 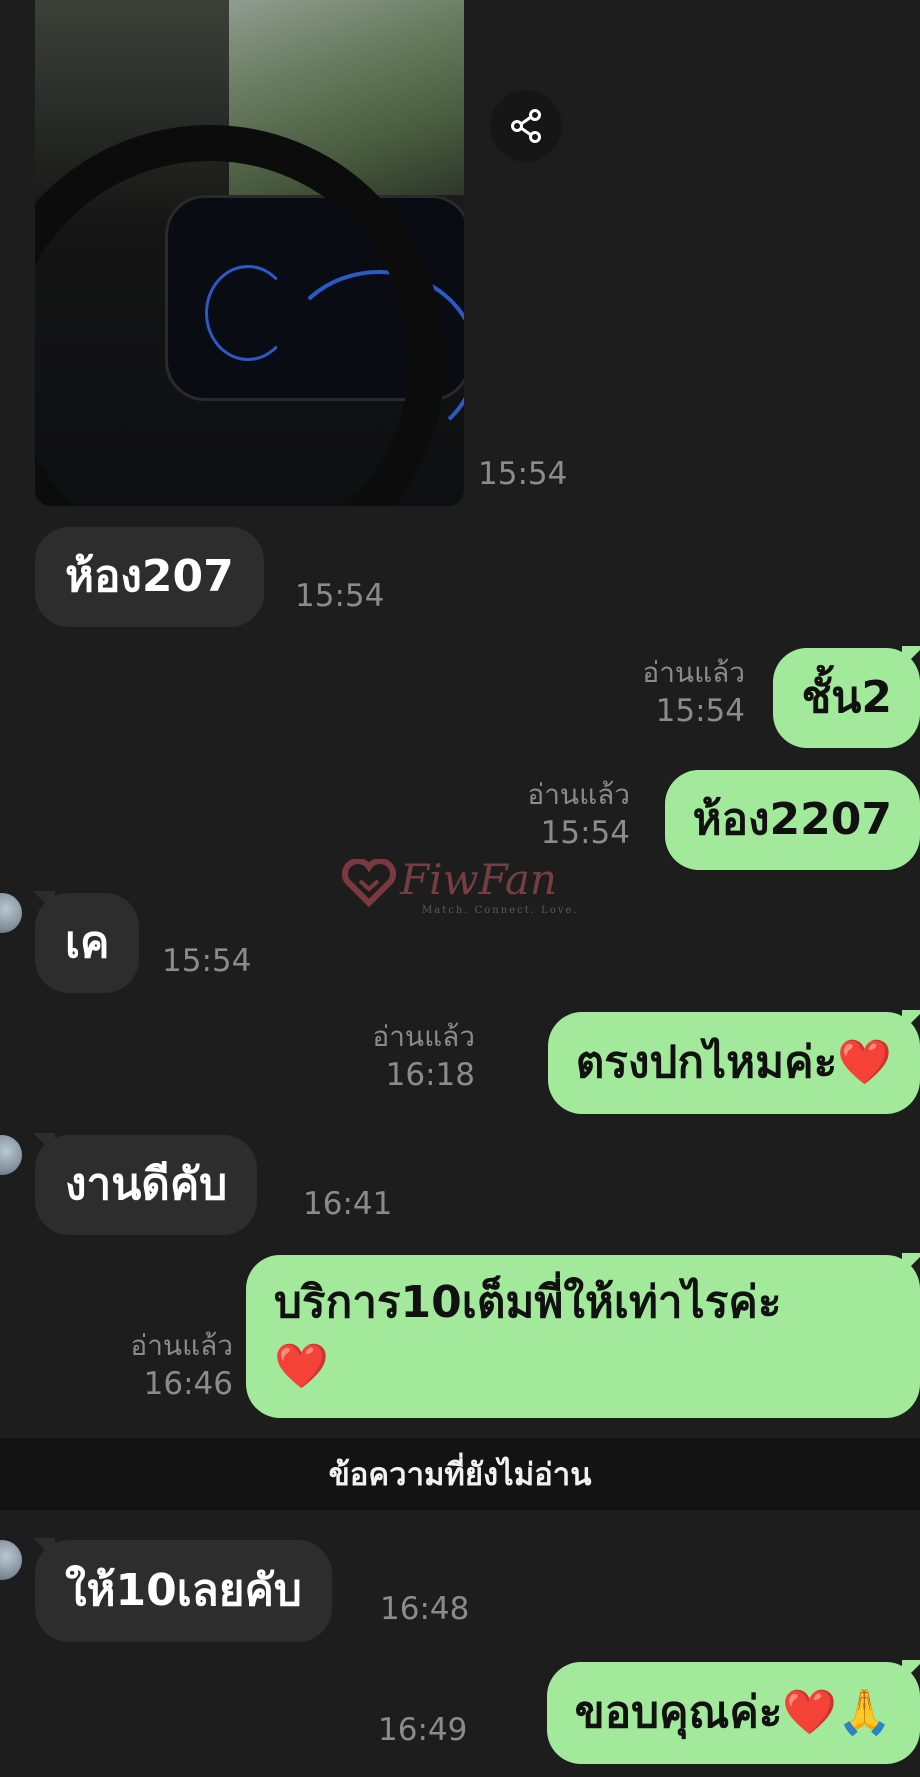 What do you see at coordinates (706, 1062) in the screenshot?
I see `message-text: ตรงปกไหมค่ะ` at bounding box center [706, 1062].